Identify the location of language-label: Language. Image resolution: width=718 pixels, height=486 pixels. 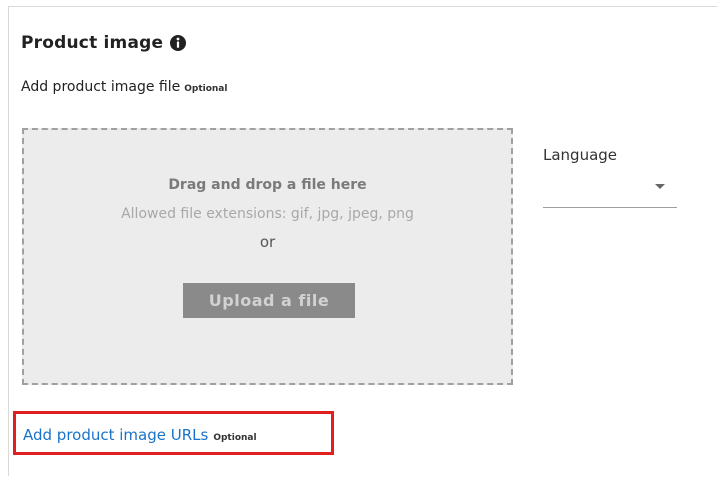
(580, 155).